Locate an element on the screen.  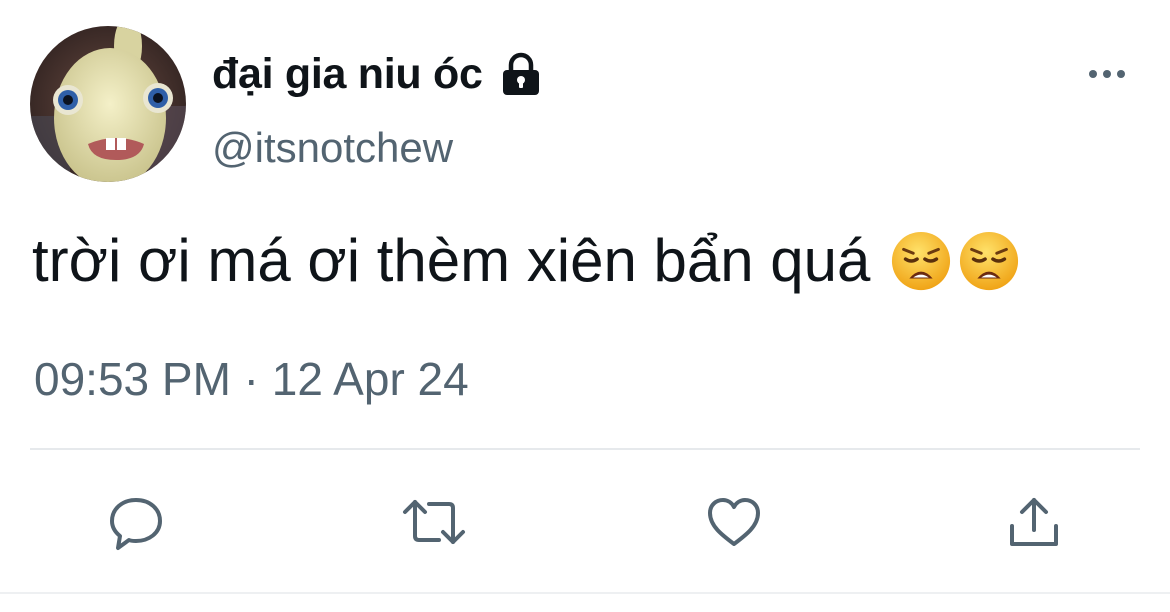
share-icon is located at coordinates (1034, 522).